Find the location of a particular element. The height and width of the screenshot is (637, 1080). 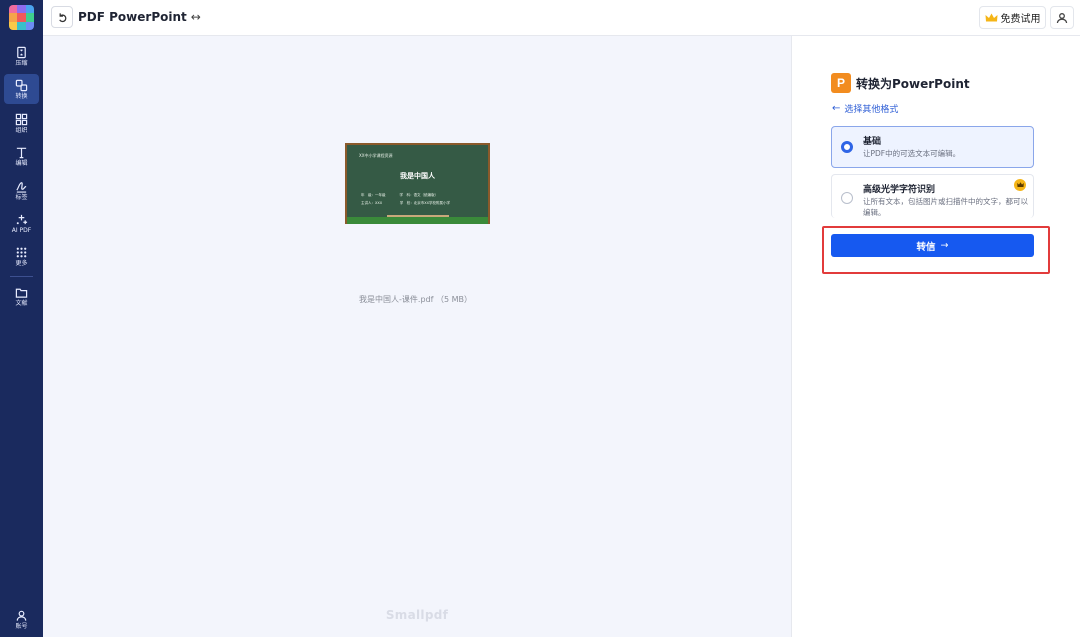

powerpoint-icon: P is located at coordinates (841, 83).